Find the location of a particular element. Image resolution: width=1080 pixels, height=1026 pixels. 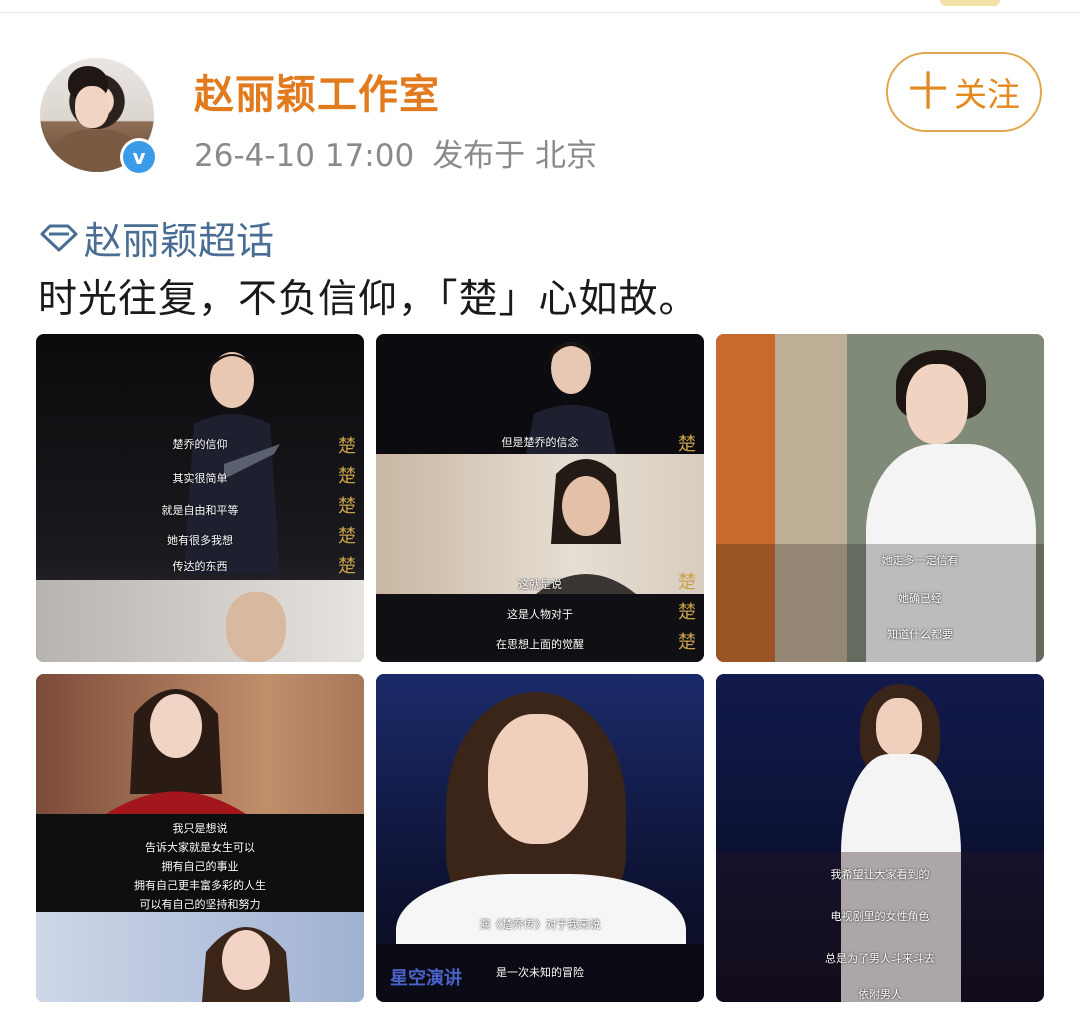

caption: 在思想上面的觉醒 is located at coordinates (540, 644).